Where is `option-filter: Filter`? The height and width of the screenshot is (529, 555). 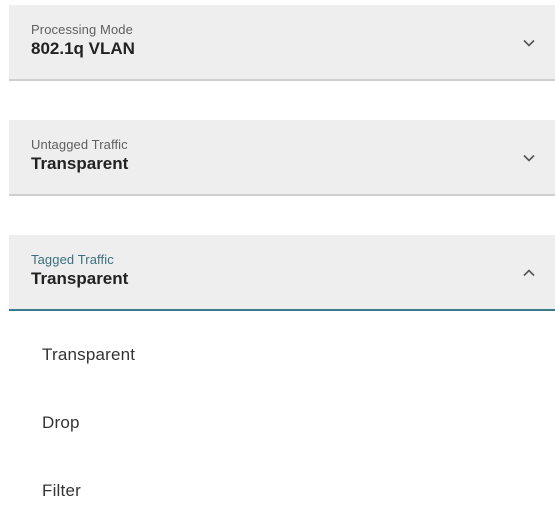 option-filter: Filter is located at coordinates (282, 491).